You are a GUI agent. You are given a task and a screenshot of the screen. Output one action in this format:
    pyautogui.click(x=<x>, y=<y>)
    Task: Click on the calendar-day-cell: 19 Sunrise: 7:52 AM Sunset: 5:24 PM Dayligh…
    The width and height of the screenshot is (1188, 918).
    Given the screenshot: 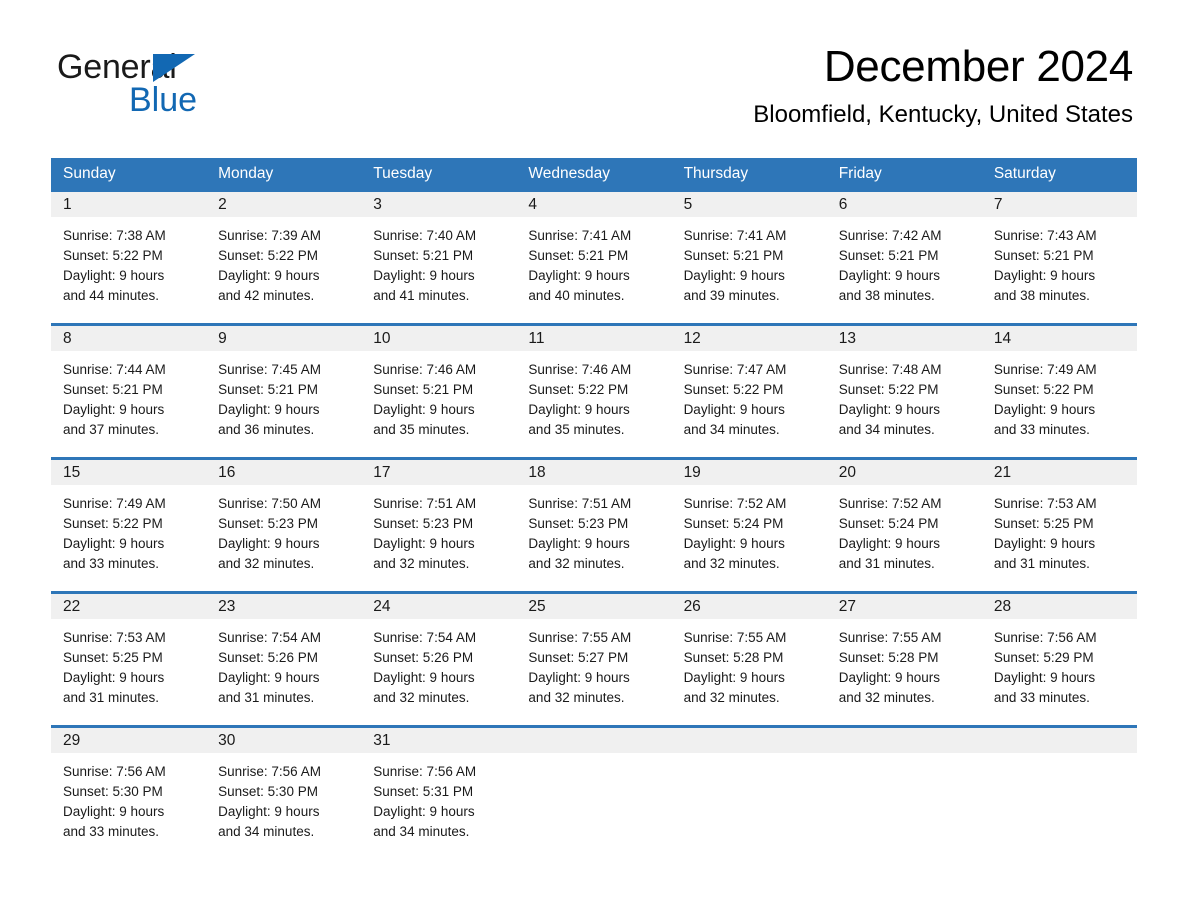 What is the action you would take?
    pyautogui.click(x=749, y=525)
    